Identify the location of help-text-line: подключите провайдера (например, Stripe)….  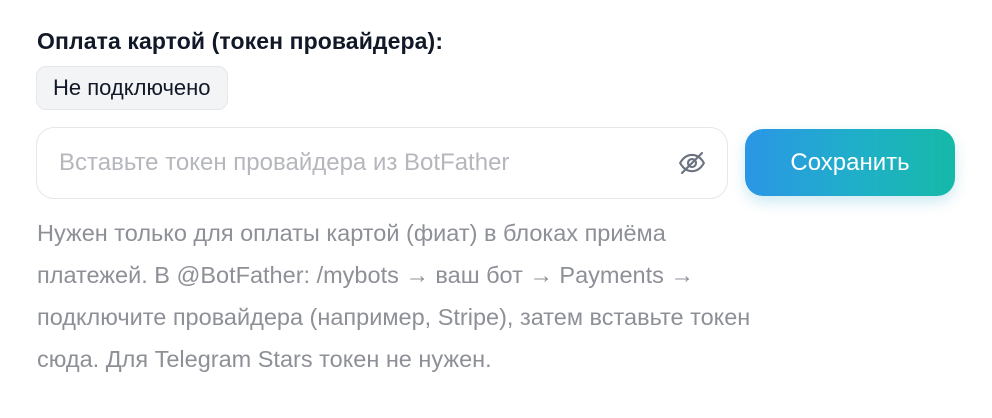
(394, 317).